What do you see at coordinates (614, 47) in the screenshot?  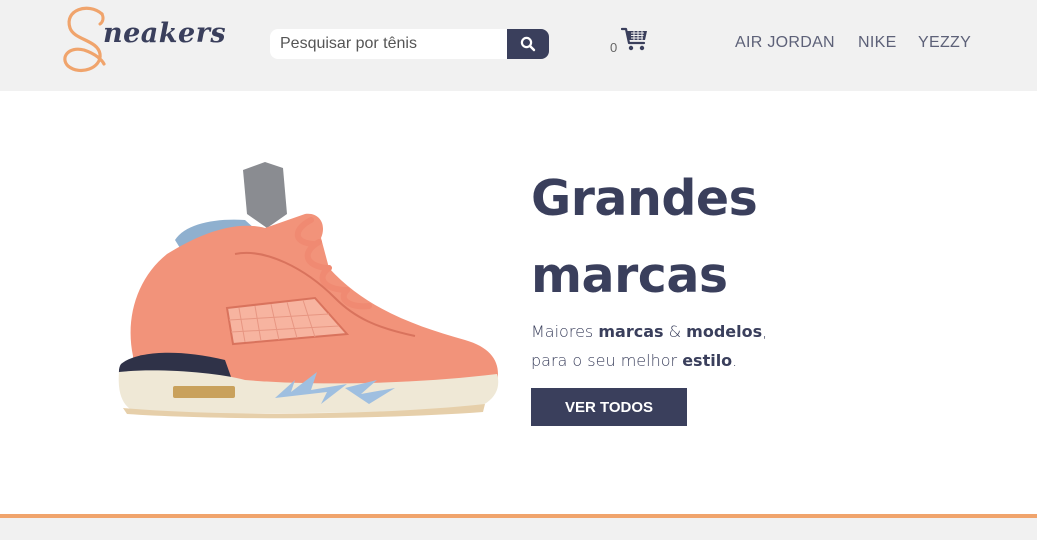 I see `cart-count: 0` at bounding box center [614, 47].